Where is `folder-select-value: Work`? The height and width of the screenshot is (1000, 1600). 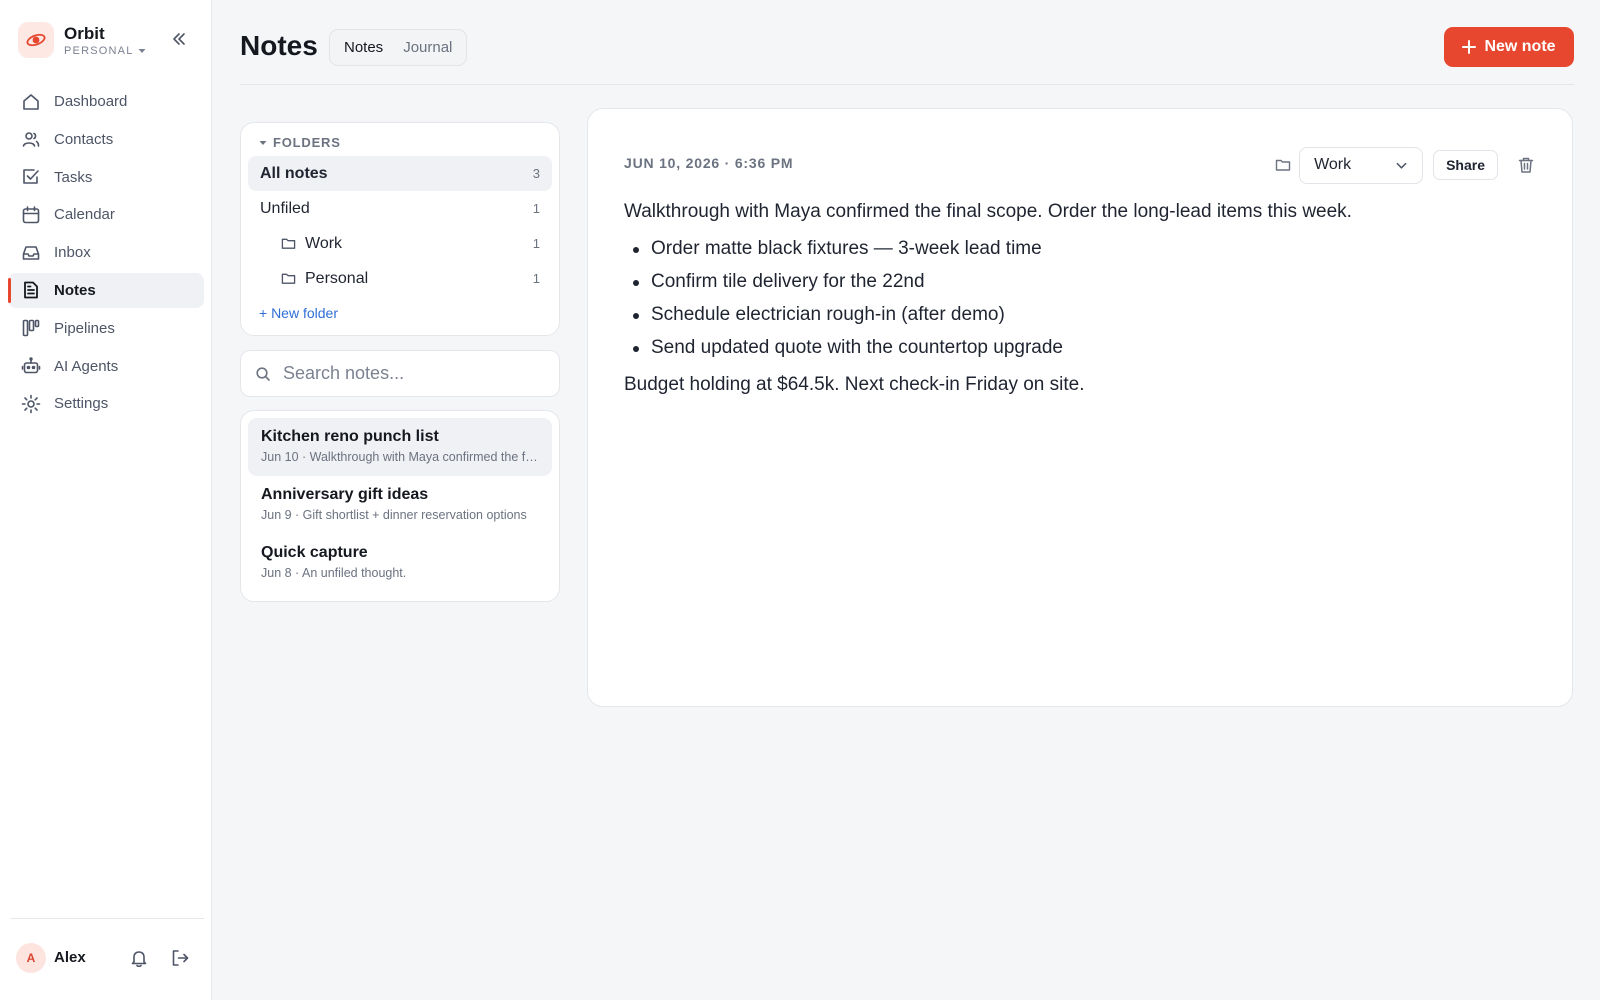
folder-select-value: Work is located at coordinates (1333, 164).